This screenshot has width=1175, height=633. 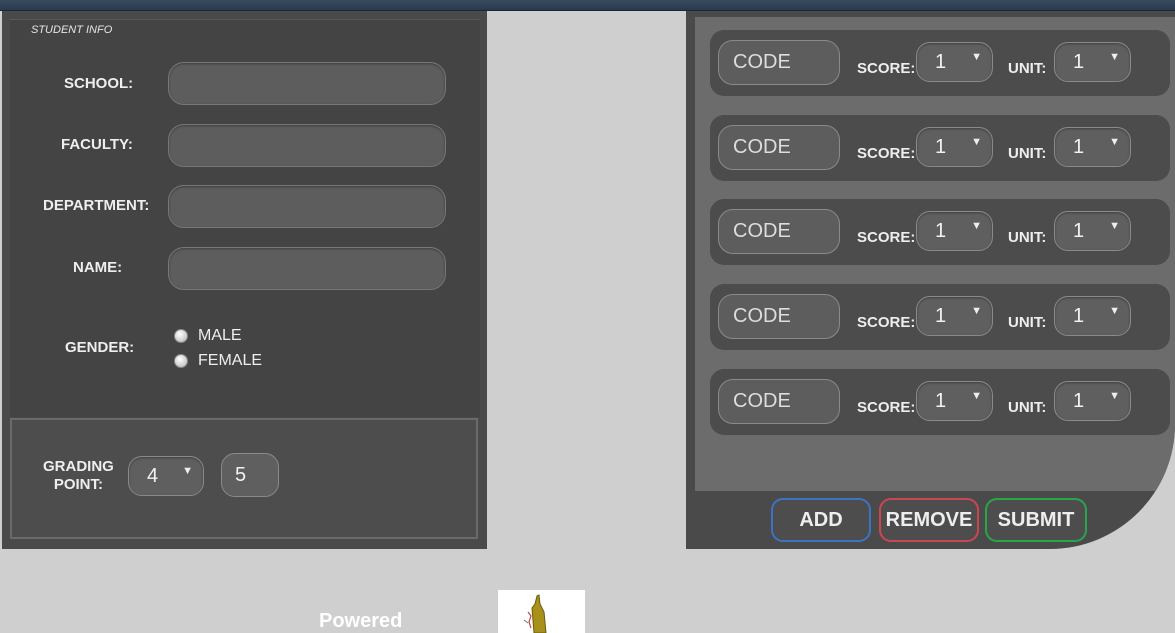 What do you see at coordinates (1036, 520) in the screenshot?
I see `submit-button: SUBMIT` at bounding box center [1036, 520].